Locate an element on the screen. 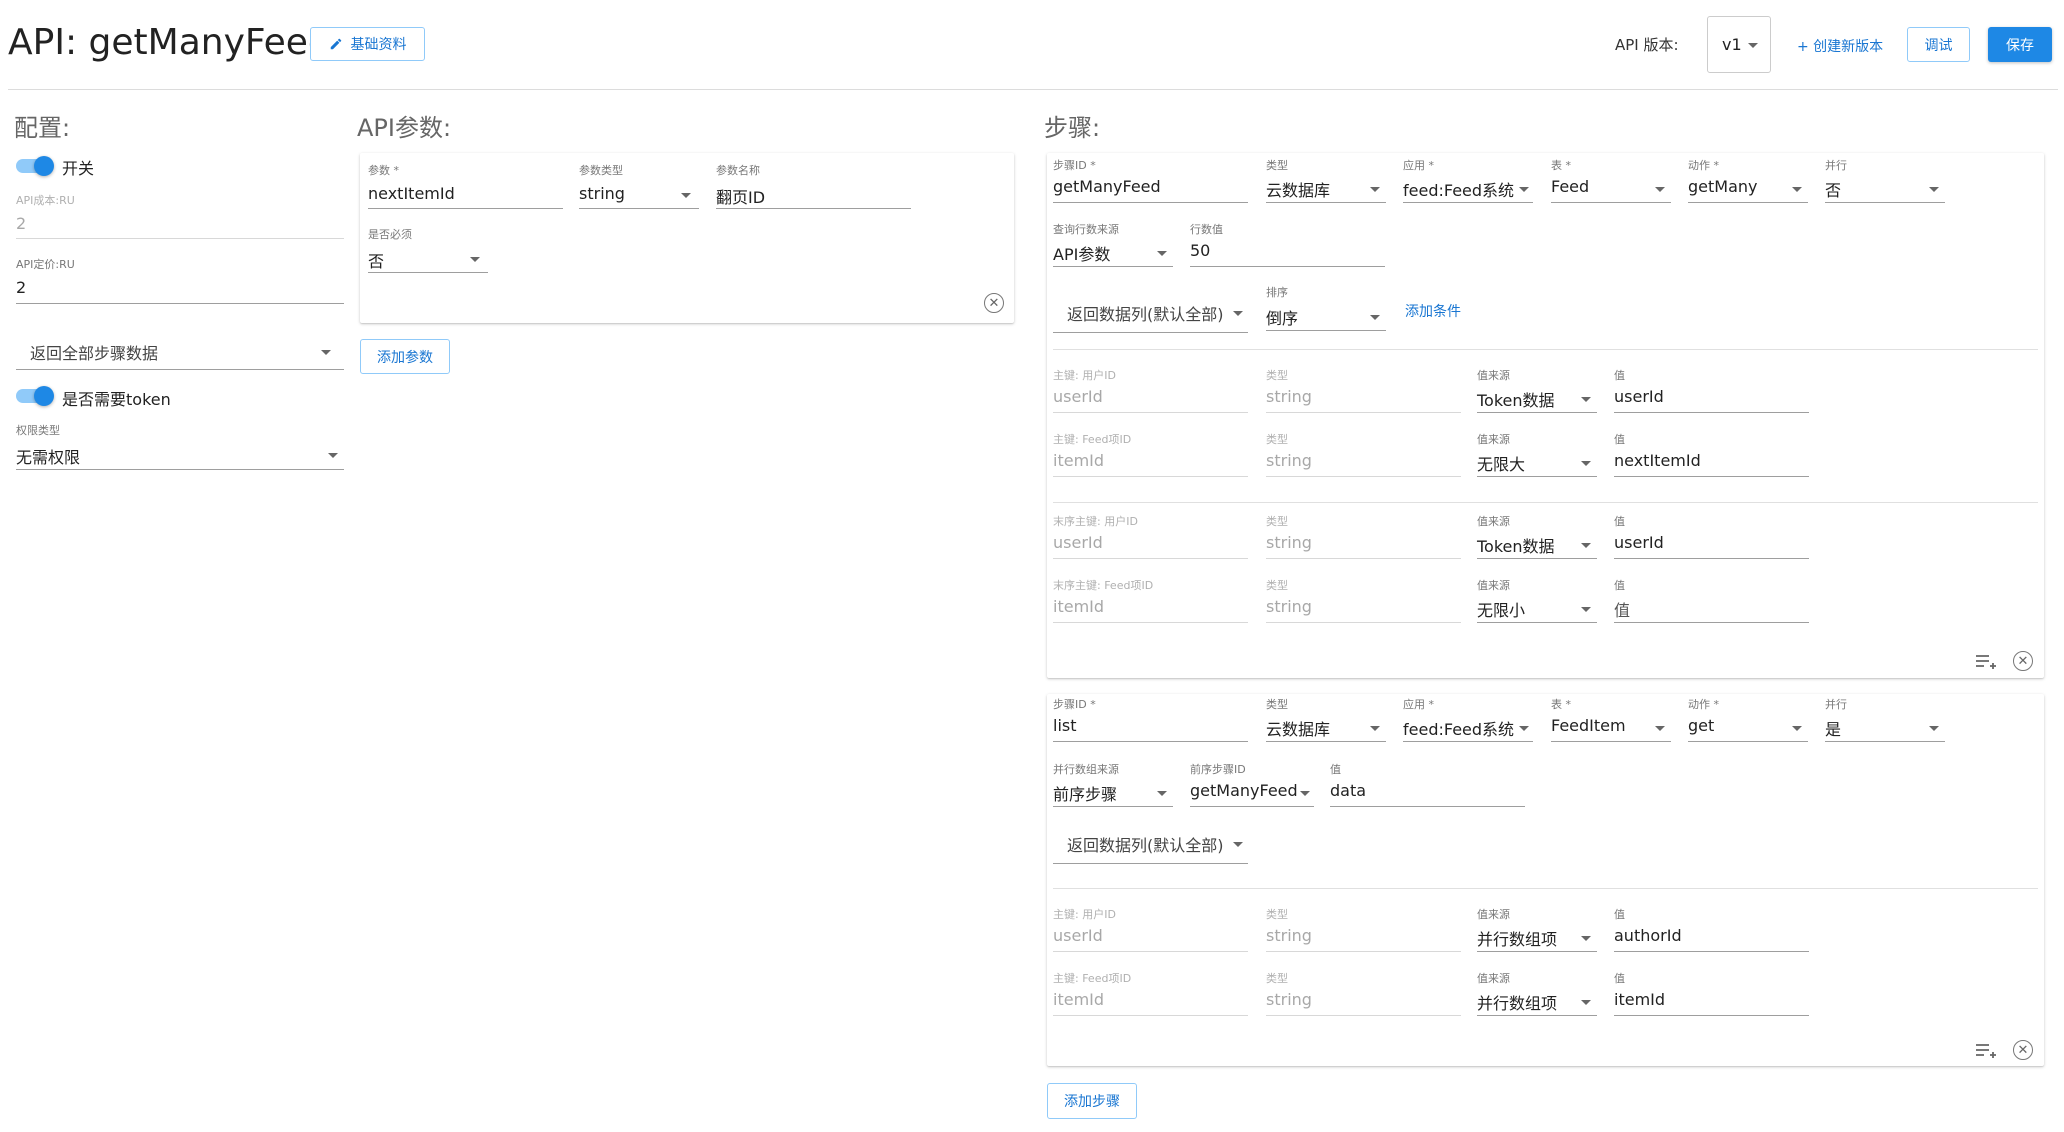 The image size is (2064, 1132). key-val-input: 值 is located at coordinates (1622, 609).